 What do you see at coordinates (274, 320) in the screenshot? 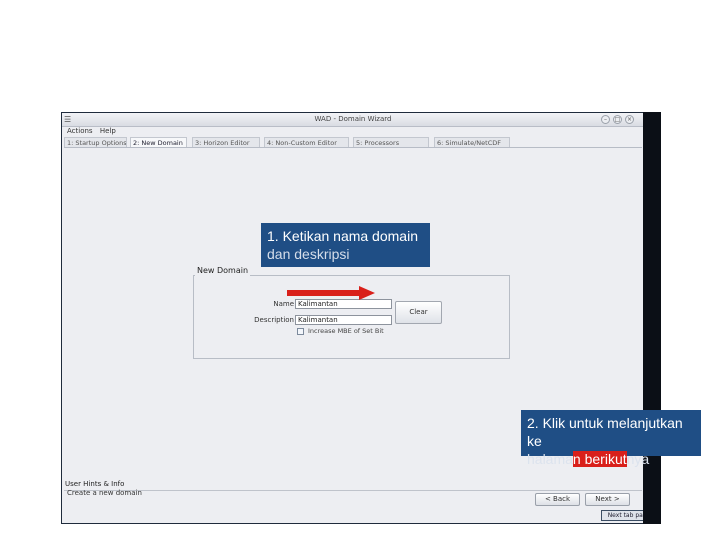
I see `description-label: Description` at bounding box center [274, 320].